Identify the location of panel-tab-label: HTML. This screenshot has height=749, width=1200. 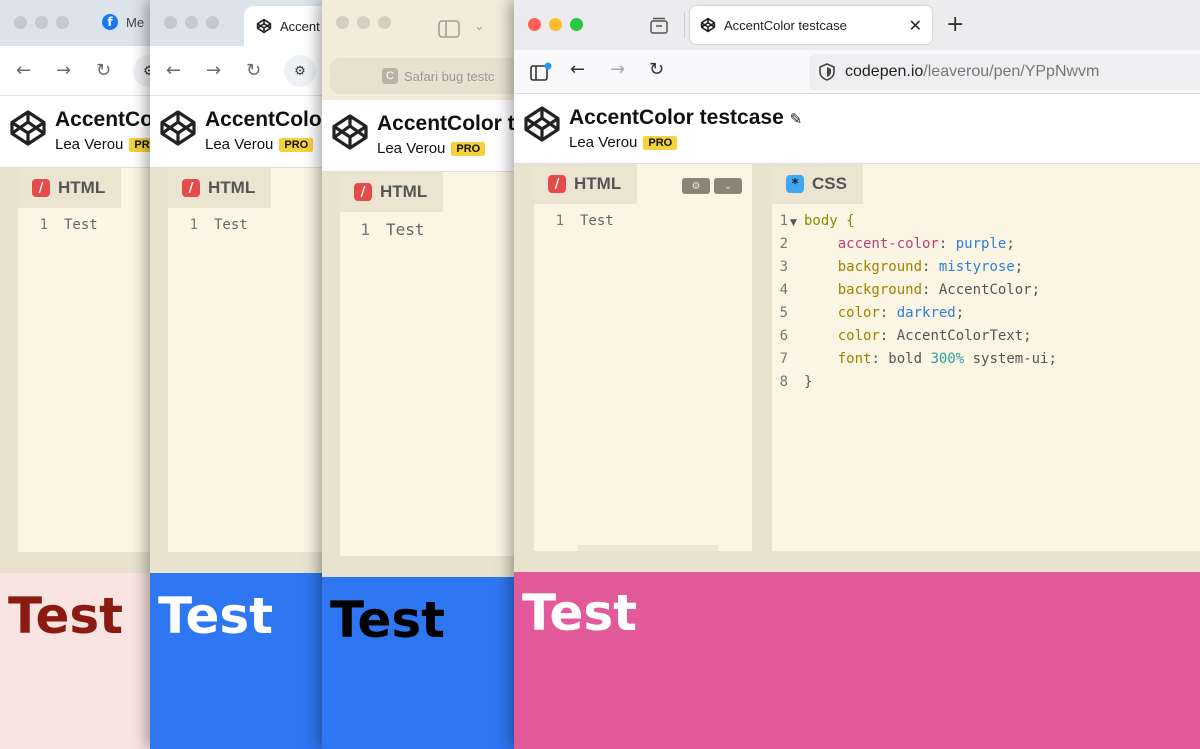
(404, 191).